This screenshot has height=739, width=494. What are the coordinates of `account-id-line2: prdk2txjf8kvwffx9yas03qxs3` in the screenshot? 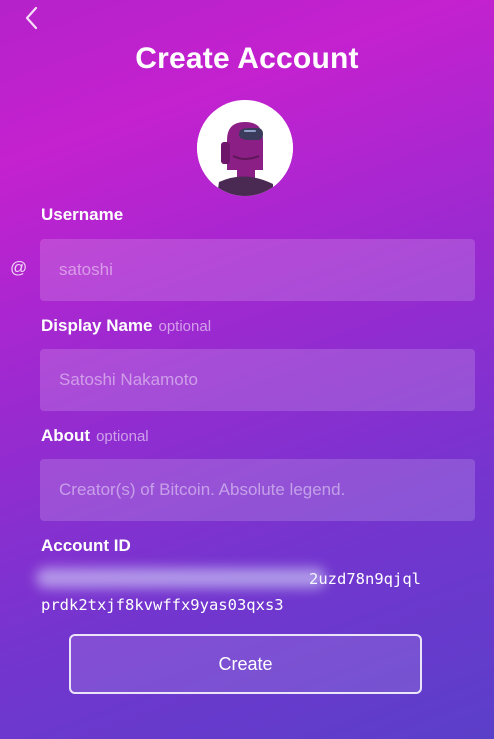 It's located at (162, 605).